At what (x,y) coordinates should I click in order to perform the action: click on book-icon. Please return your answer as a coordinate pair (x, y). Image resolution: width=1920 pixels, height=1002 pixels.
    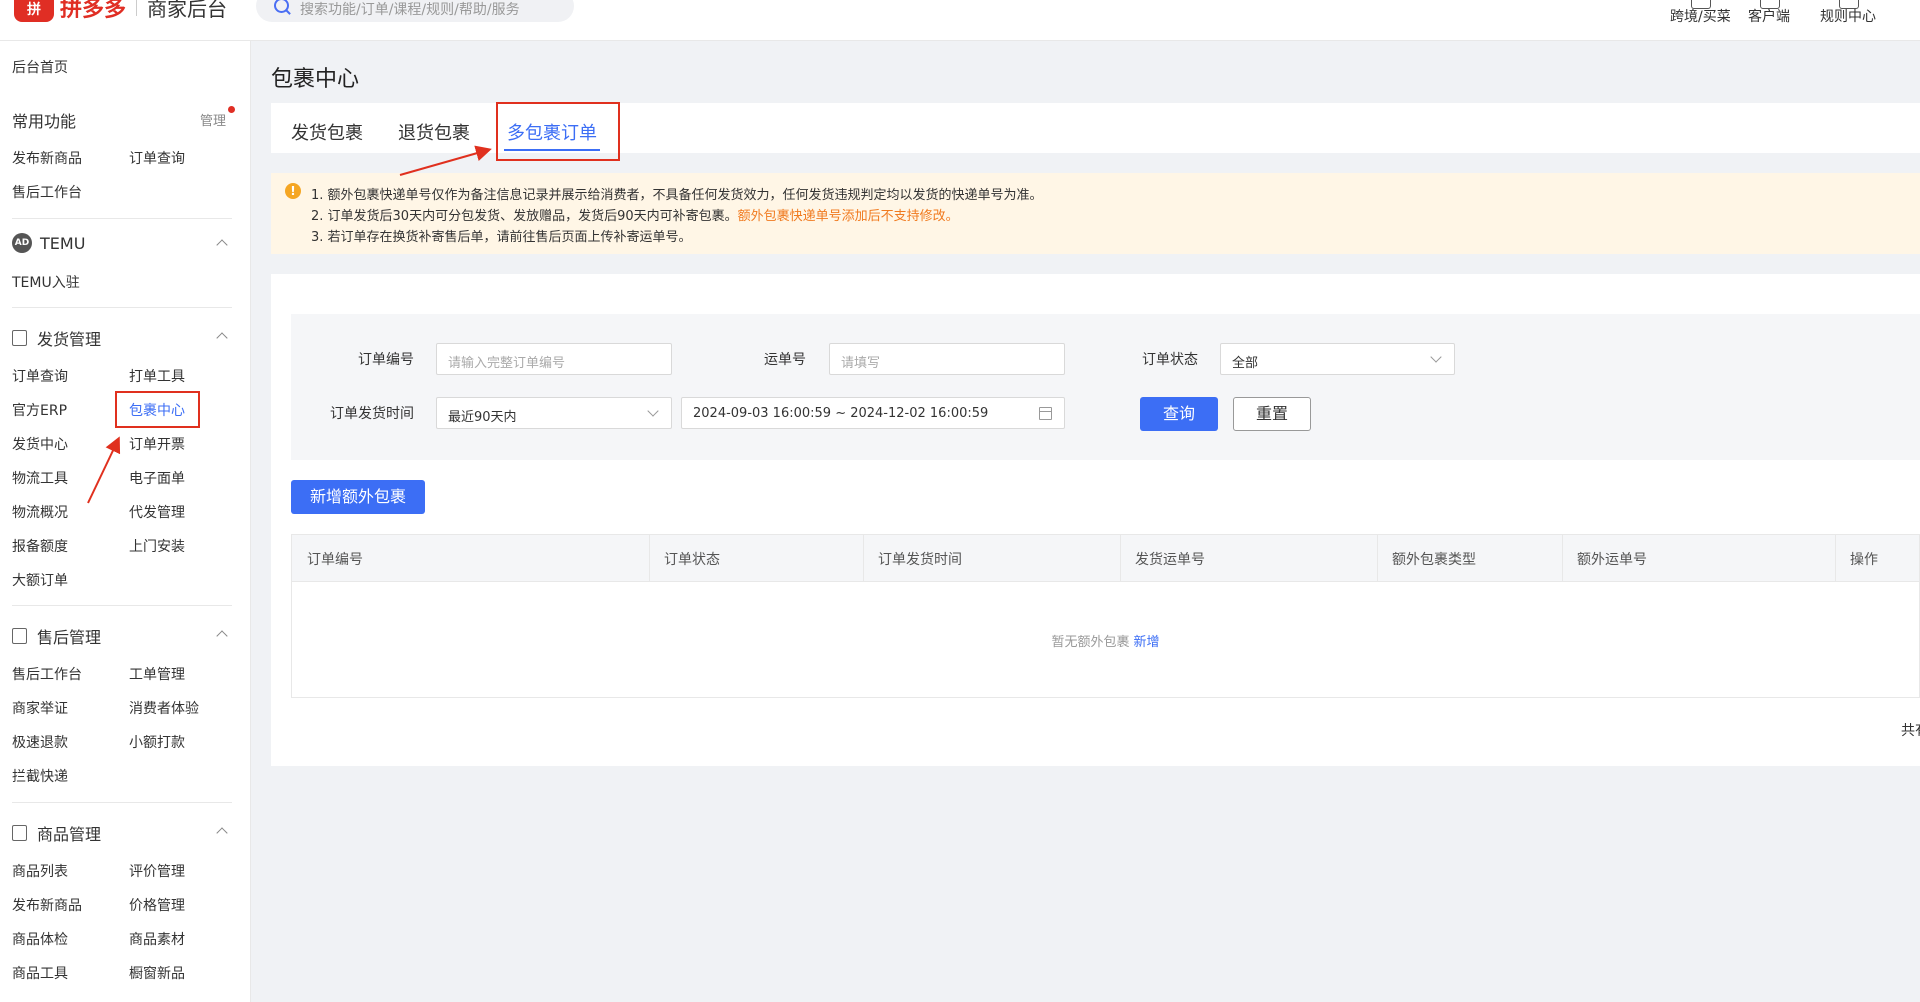
    Looking at the image, I should click on (1849, 4).